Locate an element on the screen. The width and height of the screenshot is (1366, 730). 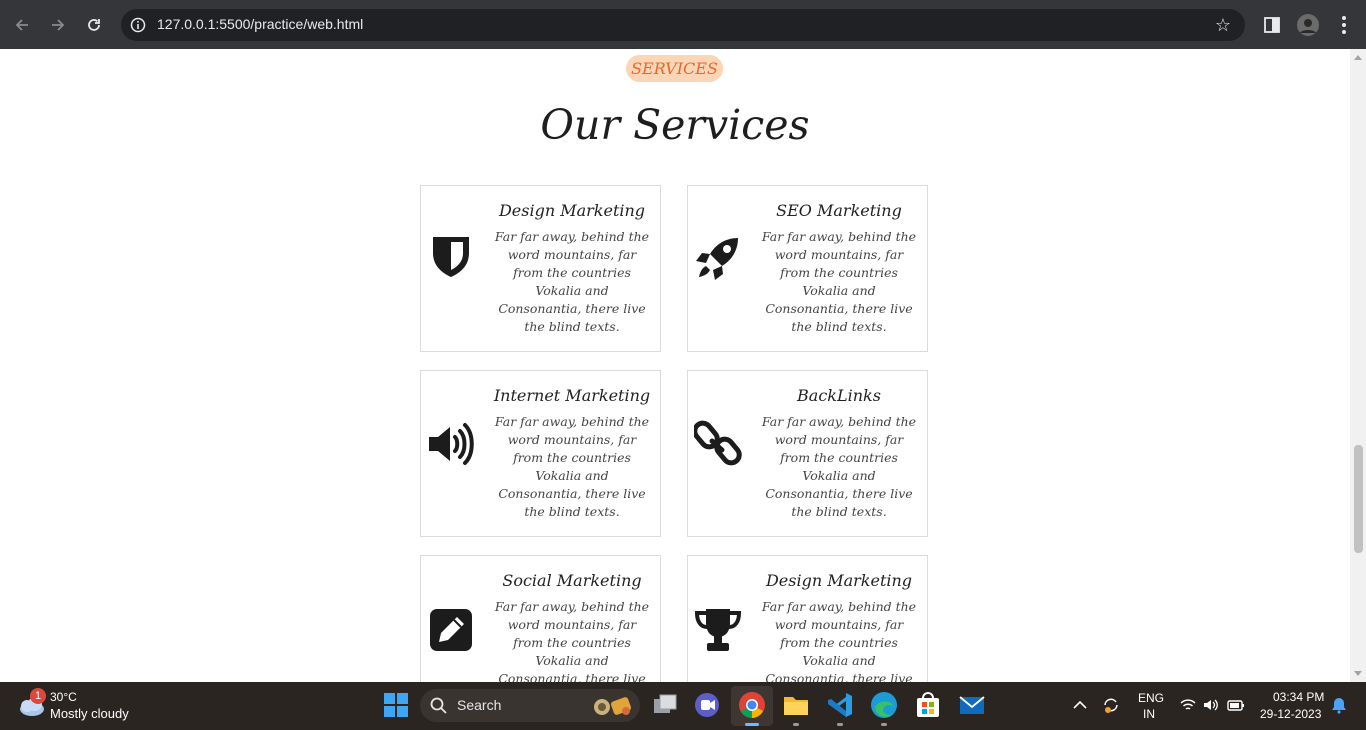
vscode-running-indicator is located at coordinates (840, 724).